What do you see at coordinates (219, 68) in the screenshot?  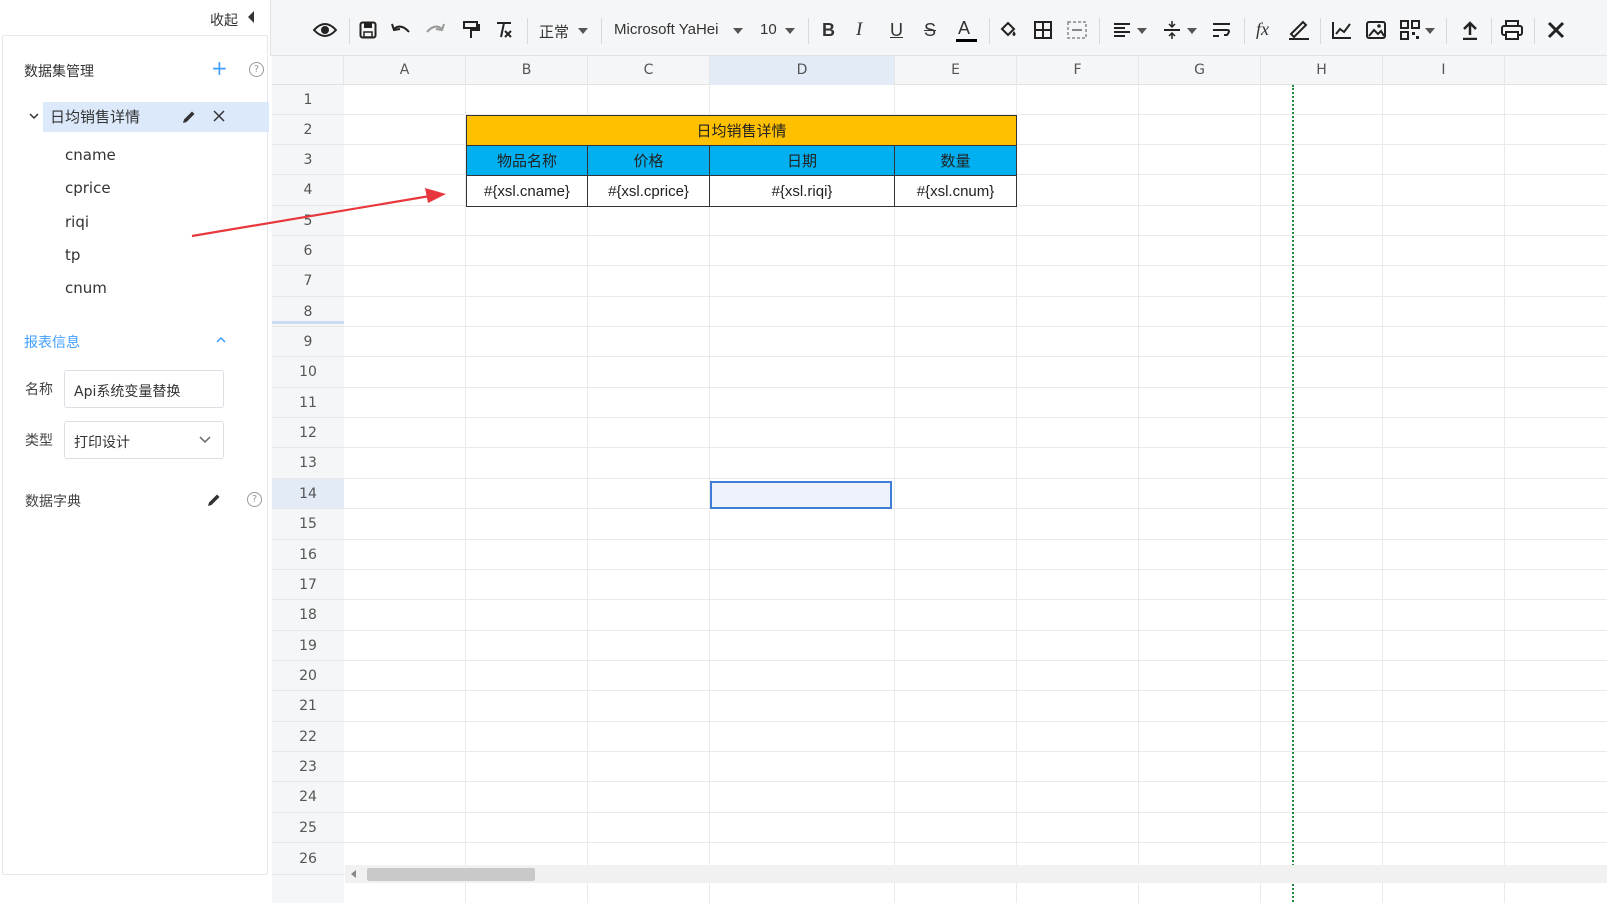 I see `add-dataset-icon: +` at bounding box center [219, 68].